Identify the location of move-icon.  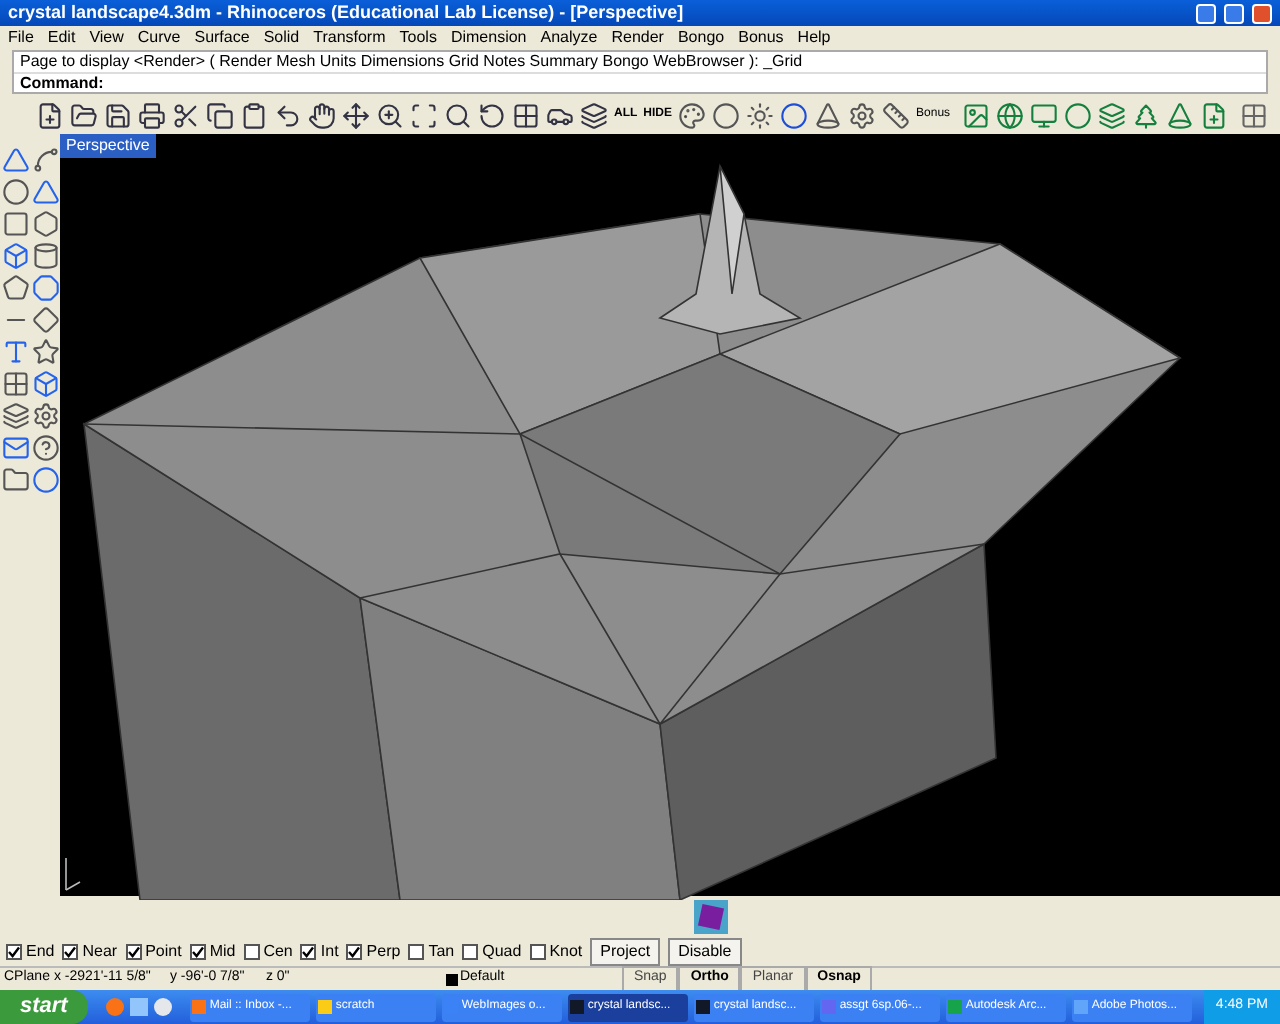
(356, 115).